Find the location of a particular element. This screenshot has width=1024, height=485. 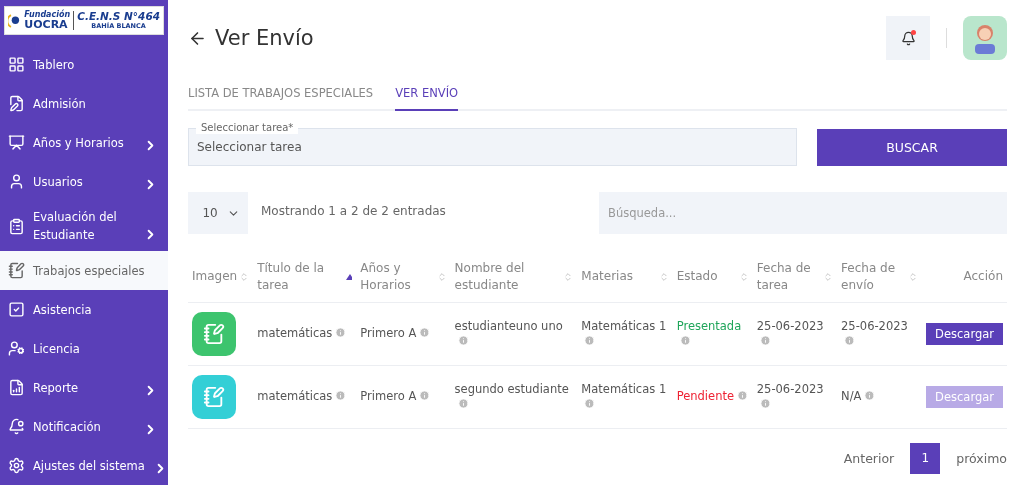

user-icon is located at coordinates (16, 181).